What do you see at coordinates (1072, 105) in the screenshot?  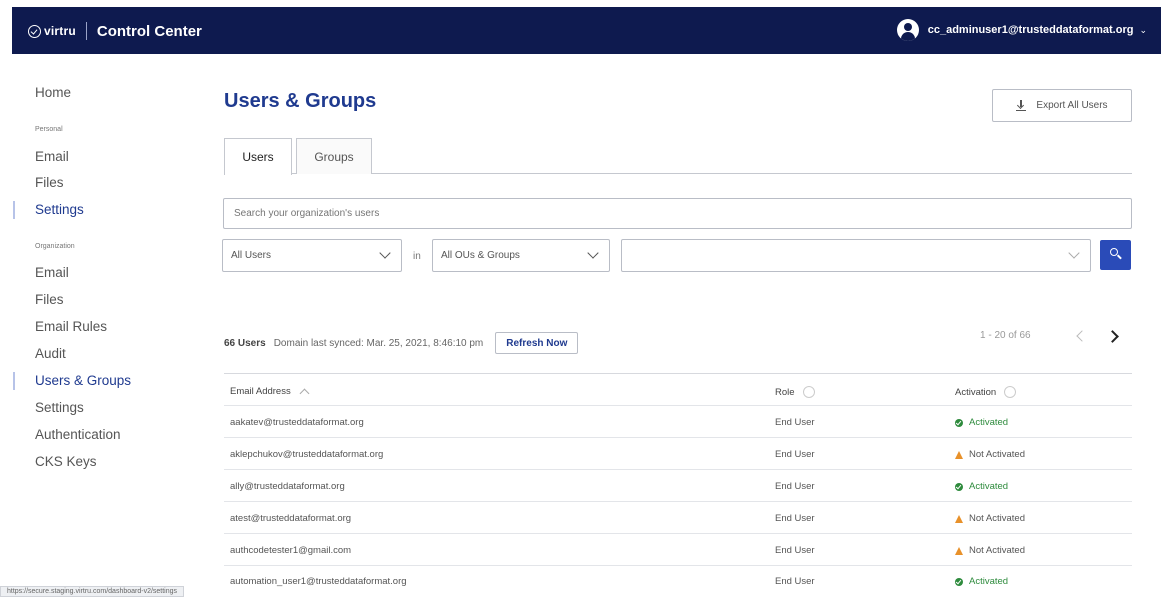 I see `export-button-label: Export All Users` at bounding box center [1072, 105].